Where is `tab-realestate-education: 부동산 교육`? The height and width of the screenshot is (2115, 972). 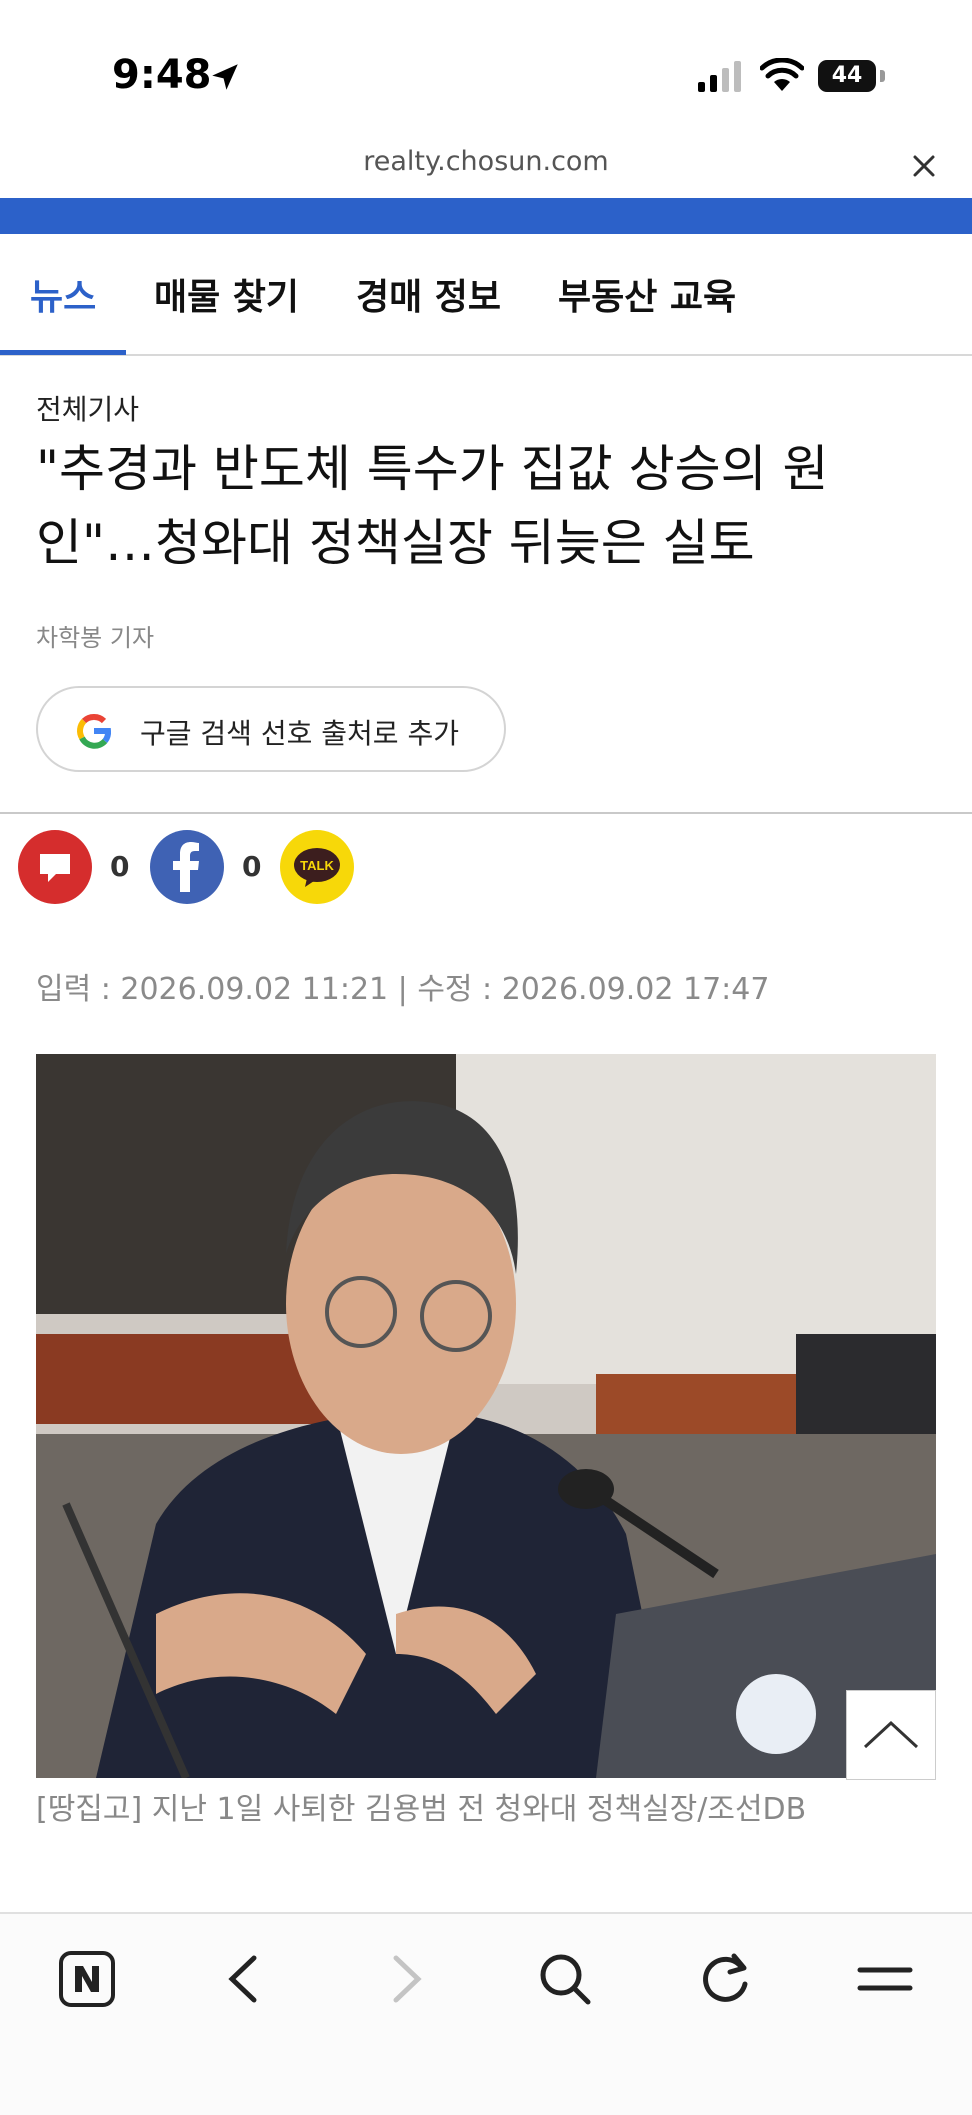
tab-realestate-education: 부동산 교육 is located at coordinates (647, 294).